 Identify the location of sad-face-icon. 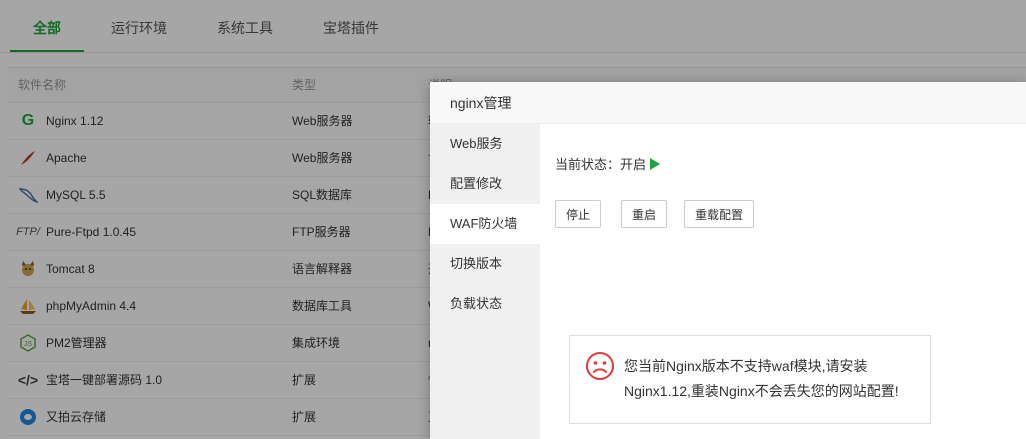
(600, 366).